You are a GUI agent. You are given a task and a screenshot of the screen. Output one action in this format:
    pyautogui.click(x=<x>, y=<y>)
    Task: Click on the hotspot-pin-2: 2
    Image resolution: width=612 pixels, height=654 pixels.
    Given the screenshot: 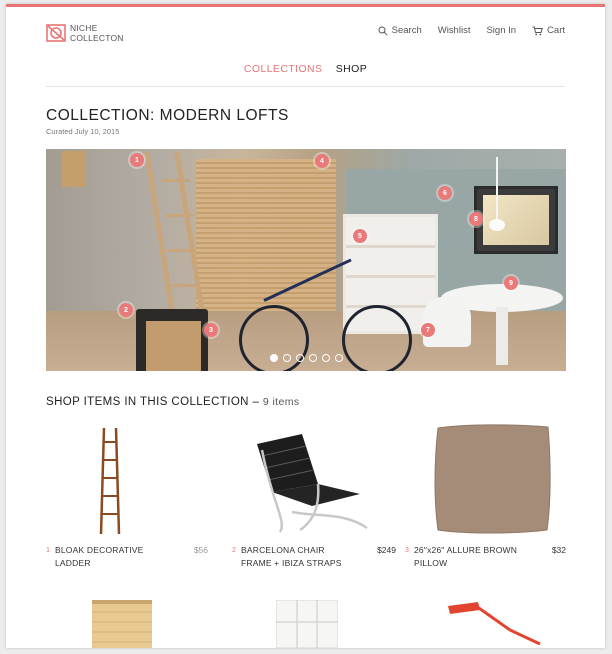 What is the action you would take?
    pyautogui.click(x=126, y=310)
    